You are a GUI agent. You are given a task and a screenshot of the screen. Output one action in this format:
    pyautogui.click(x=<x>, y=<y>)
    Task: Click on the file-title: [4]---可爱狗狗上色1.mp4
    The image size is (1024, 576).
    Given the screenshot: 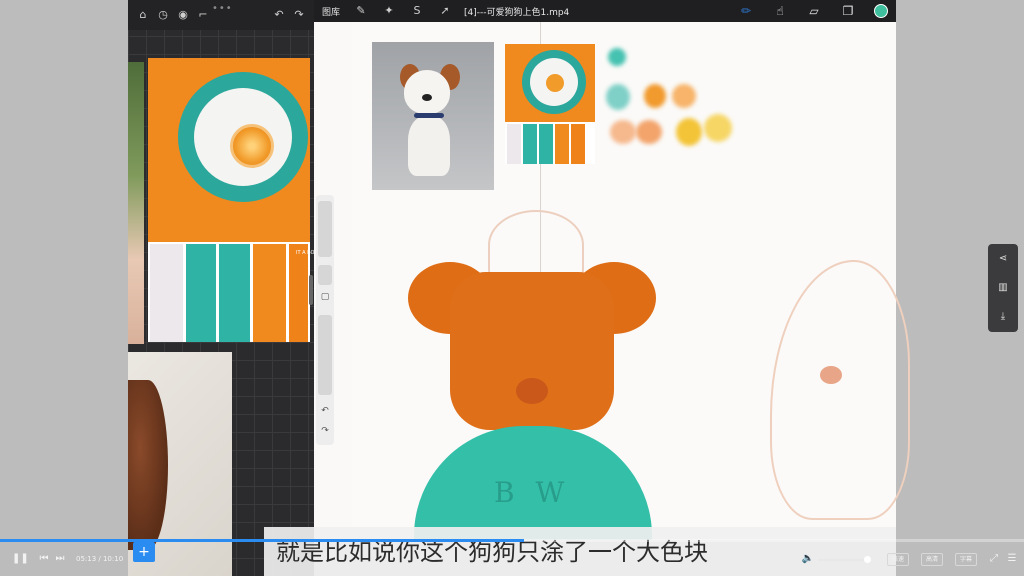 What is the action you would take?
    pyautogui.click(x=517, y=13)
    